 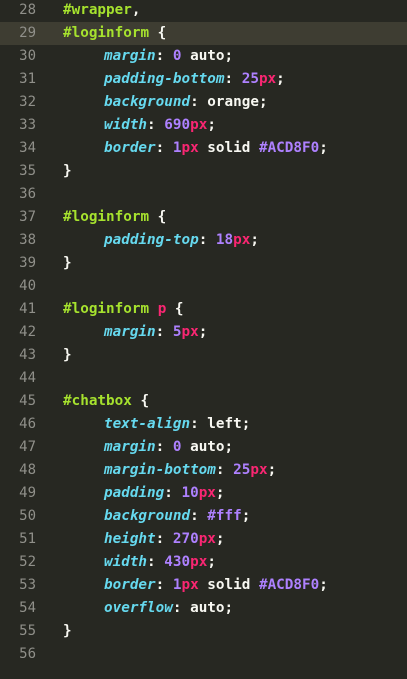 What do you see at coordinates (27, 585) in the screenshot?
I see `line-number: 53` at bounding box center [27, 585].